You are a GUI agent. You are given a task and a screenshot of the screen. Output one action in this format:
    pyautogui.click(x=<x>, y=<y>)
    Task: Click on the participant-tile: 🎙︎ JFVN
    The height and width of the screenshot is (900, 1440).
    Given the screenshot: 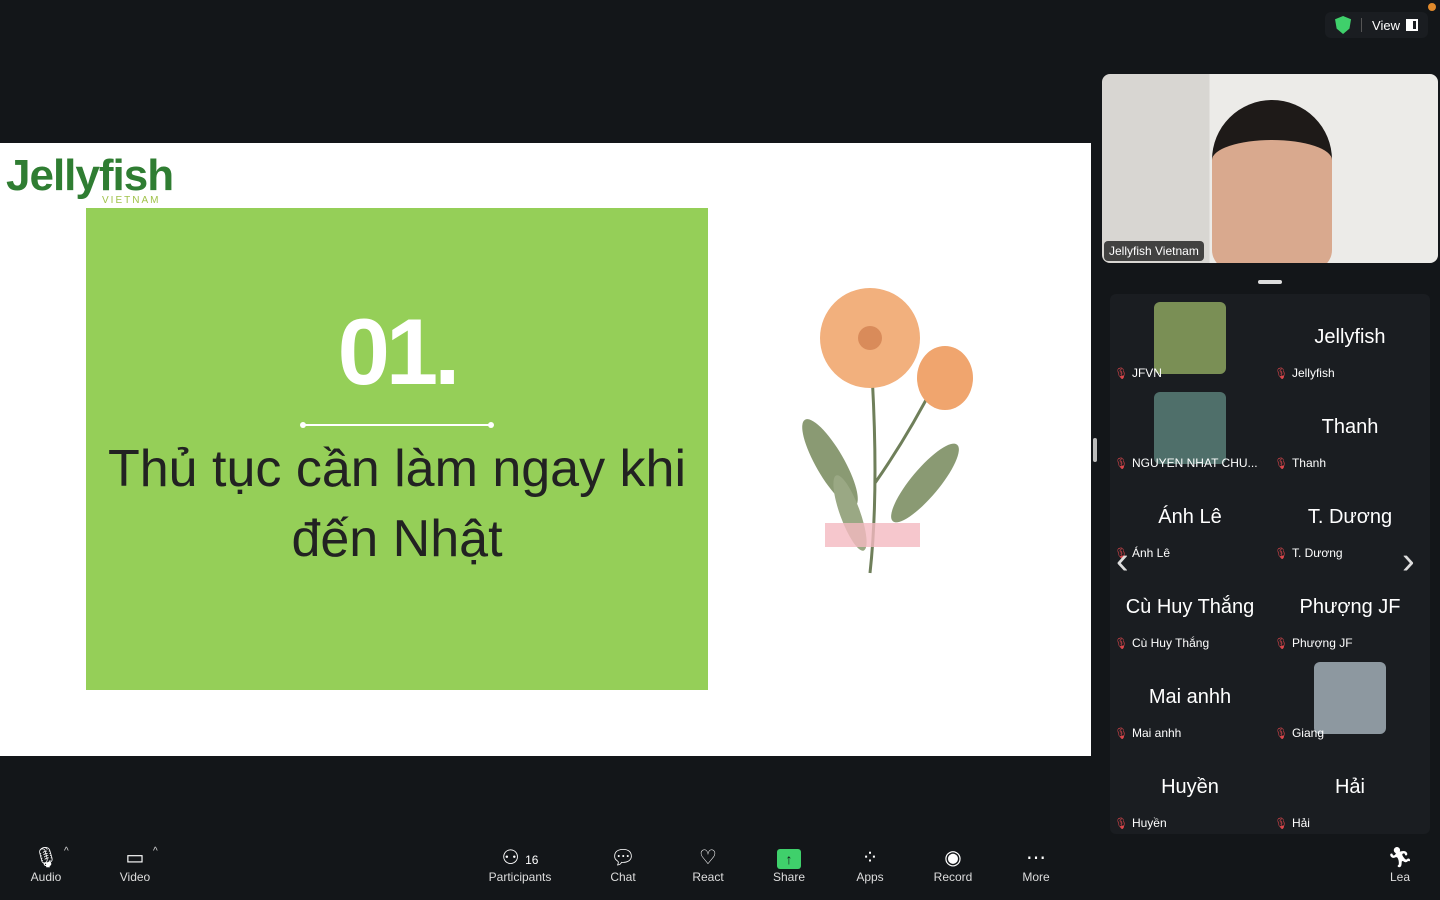 What is the action you would take?
    pyautogui.click(x=1190, y=339)
    